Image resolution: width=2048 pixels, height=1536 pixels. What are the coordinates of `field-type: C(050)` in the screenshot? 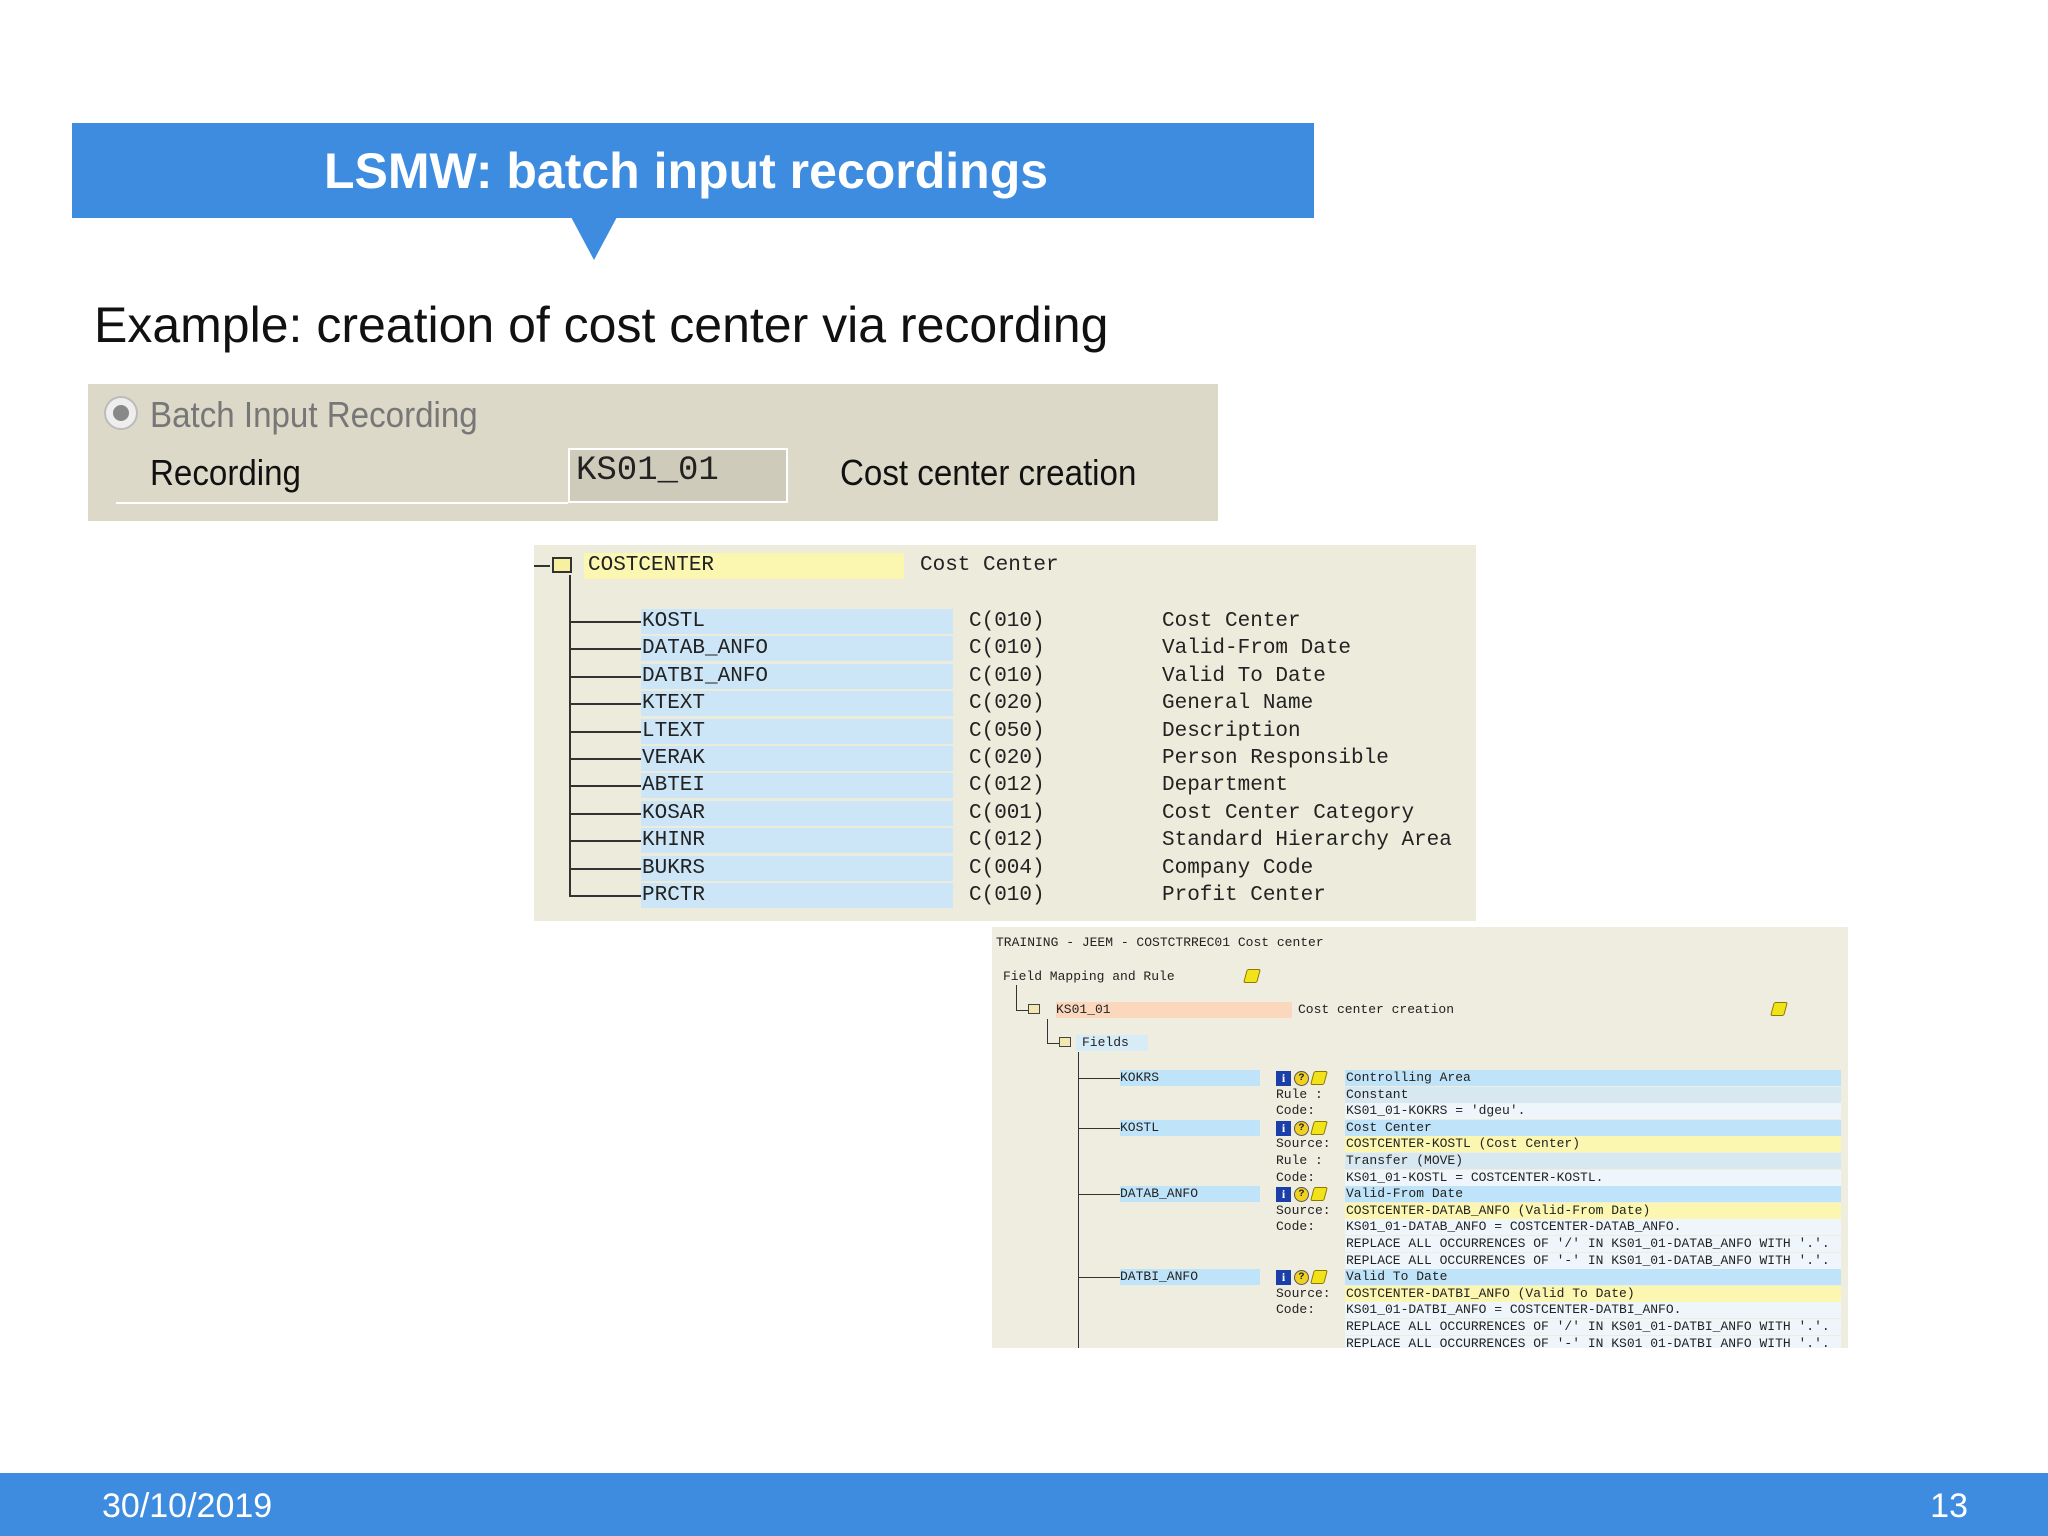 It's located at (1007, 731).